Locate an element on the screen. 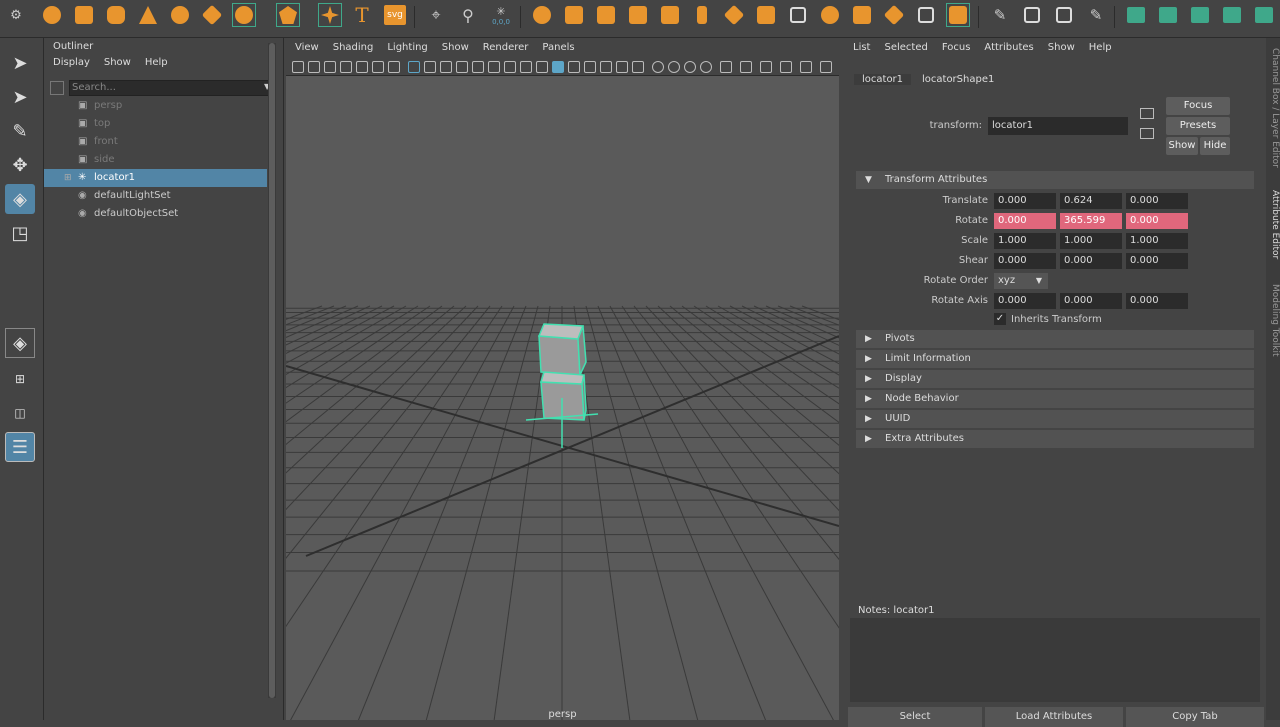  text-icon: T is located at coordinates (362, 15).